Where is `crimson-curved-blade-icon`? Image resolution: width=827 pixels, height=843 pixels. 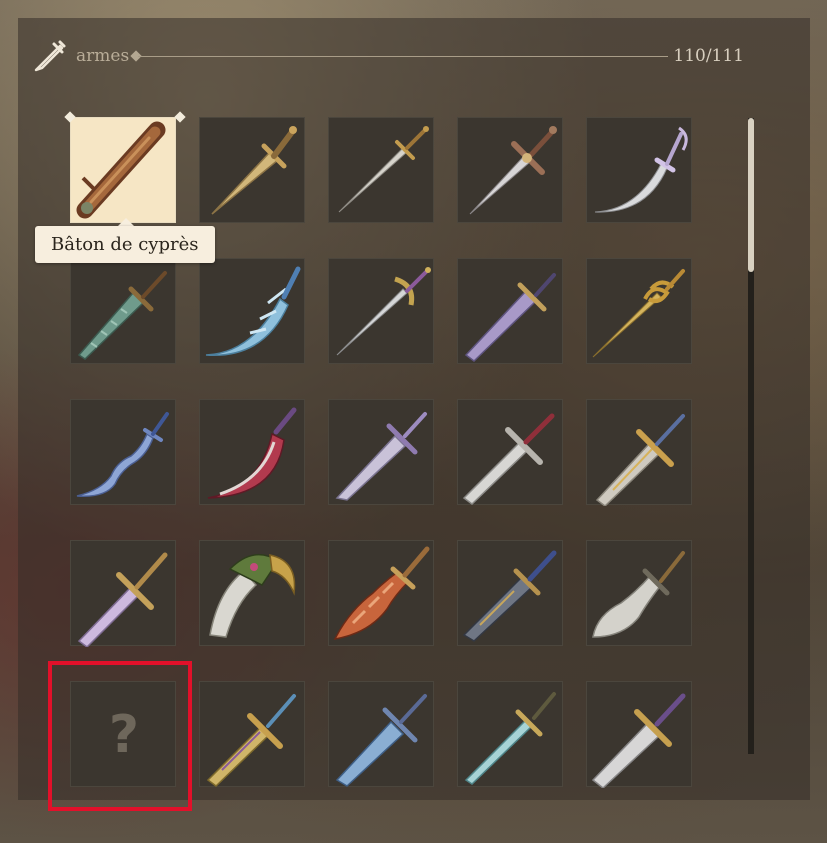
crimson-curved-blade-icon is located at coordinates (252, 453).